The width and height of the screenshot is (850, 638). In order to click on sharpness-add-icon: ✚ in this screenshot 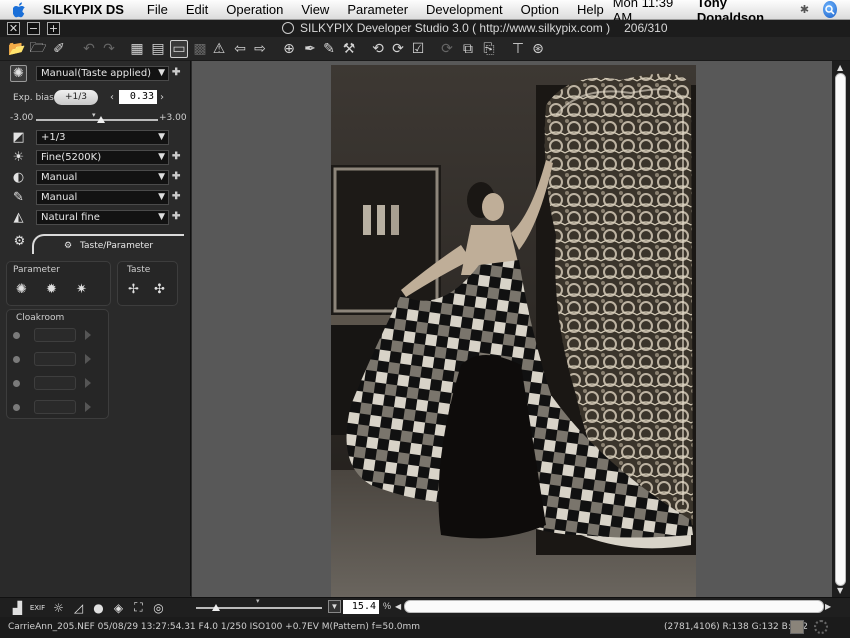, I will do `click(176, 196)`.